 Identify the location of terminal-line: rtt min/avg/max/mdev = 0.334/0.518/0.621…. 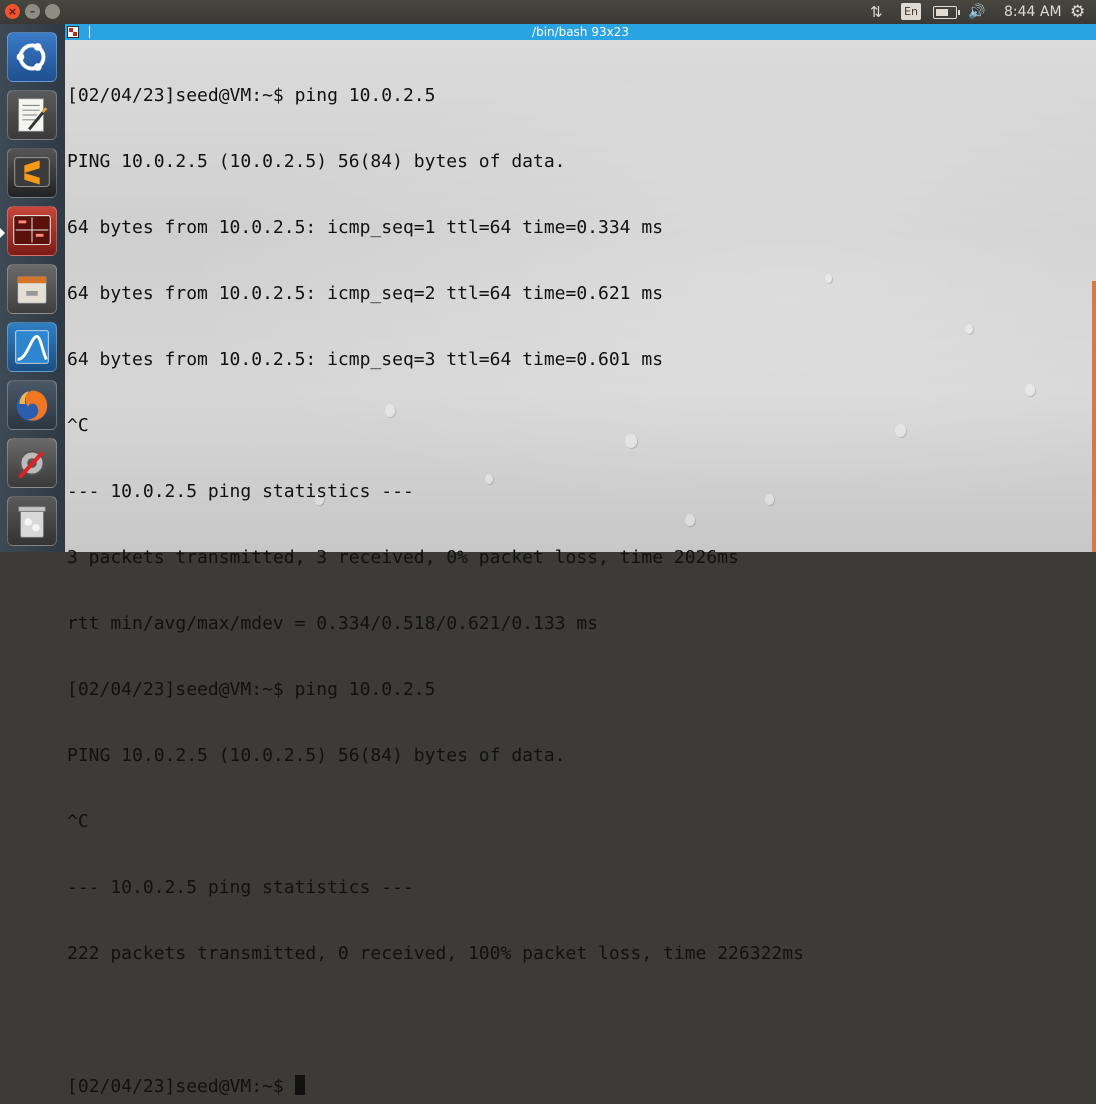
(333, 623).